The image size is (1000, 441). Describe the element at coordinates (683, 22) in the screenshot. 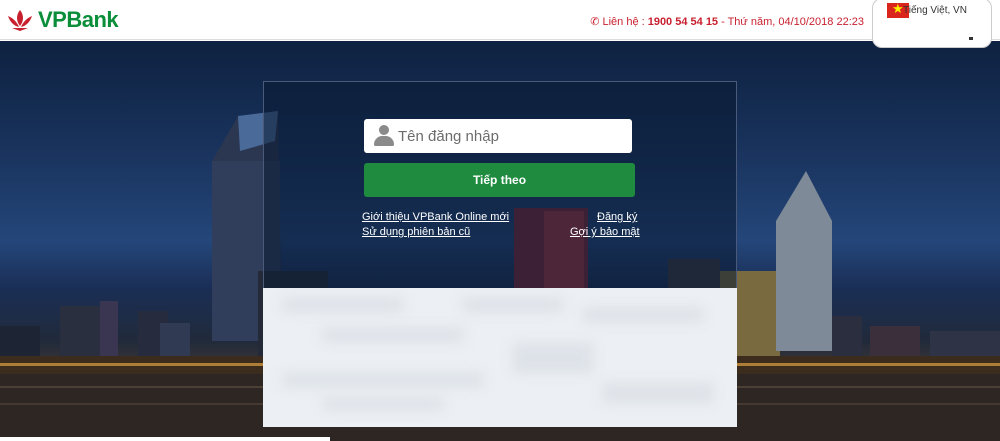

I see `hotline-number: 1900 54 54 15` at that location.